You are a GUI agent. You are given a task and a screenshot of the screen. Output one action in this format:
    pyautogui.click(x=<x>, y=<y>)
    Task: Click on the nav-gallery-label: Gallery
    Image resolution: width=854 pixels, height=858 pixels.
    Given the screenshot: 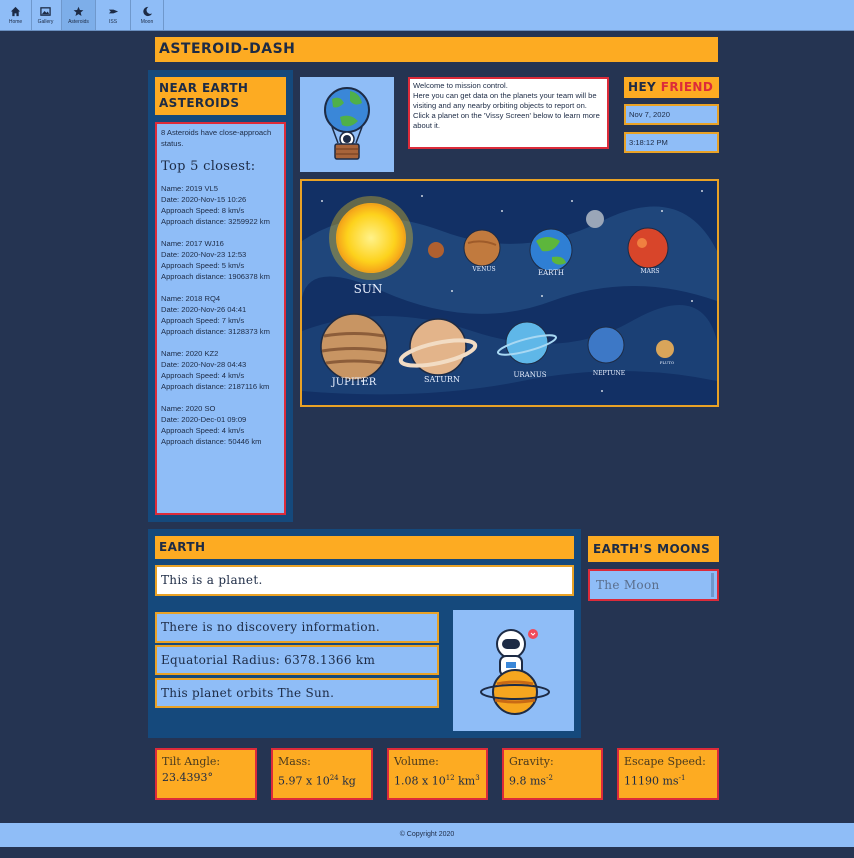 What is the action you would take?
    pyautogui.click(x=45, y=21)
    